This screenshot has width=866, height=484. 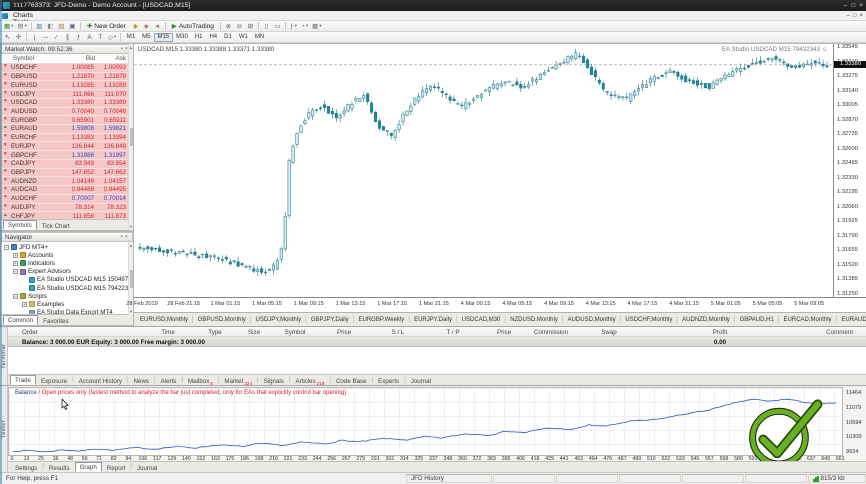 What do you see at coordinates (839, 332) in the screenshot?
I see `column-header-comment: Comment` at bounding box center [839, 332].